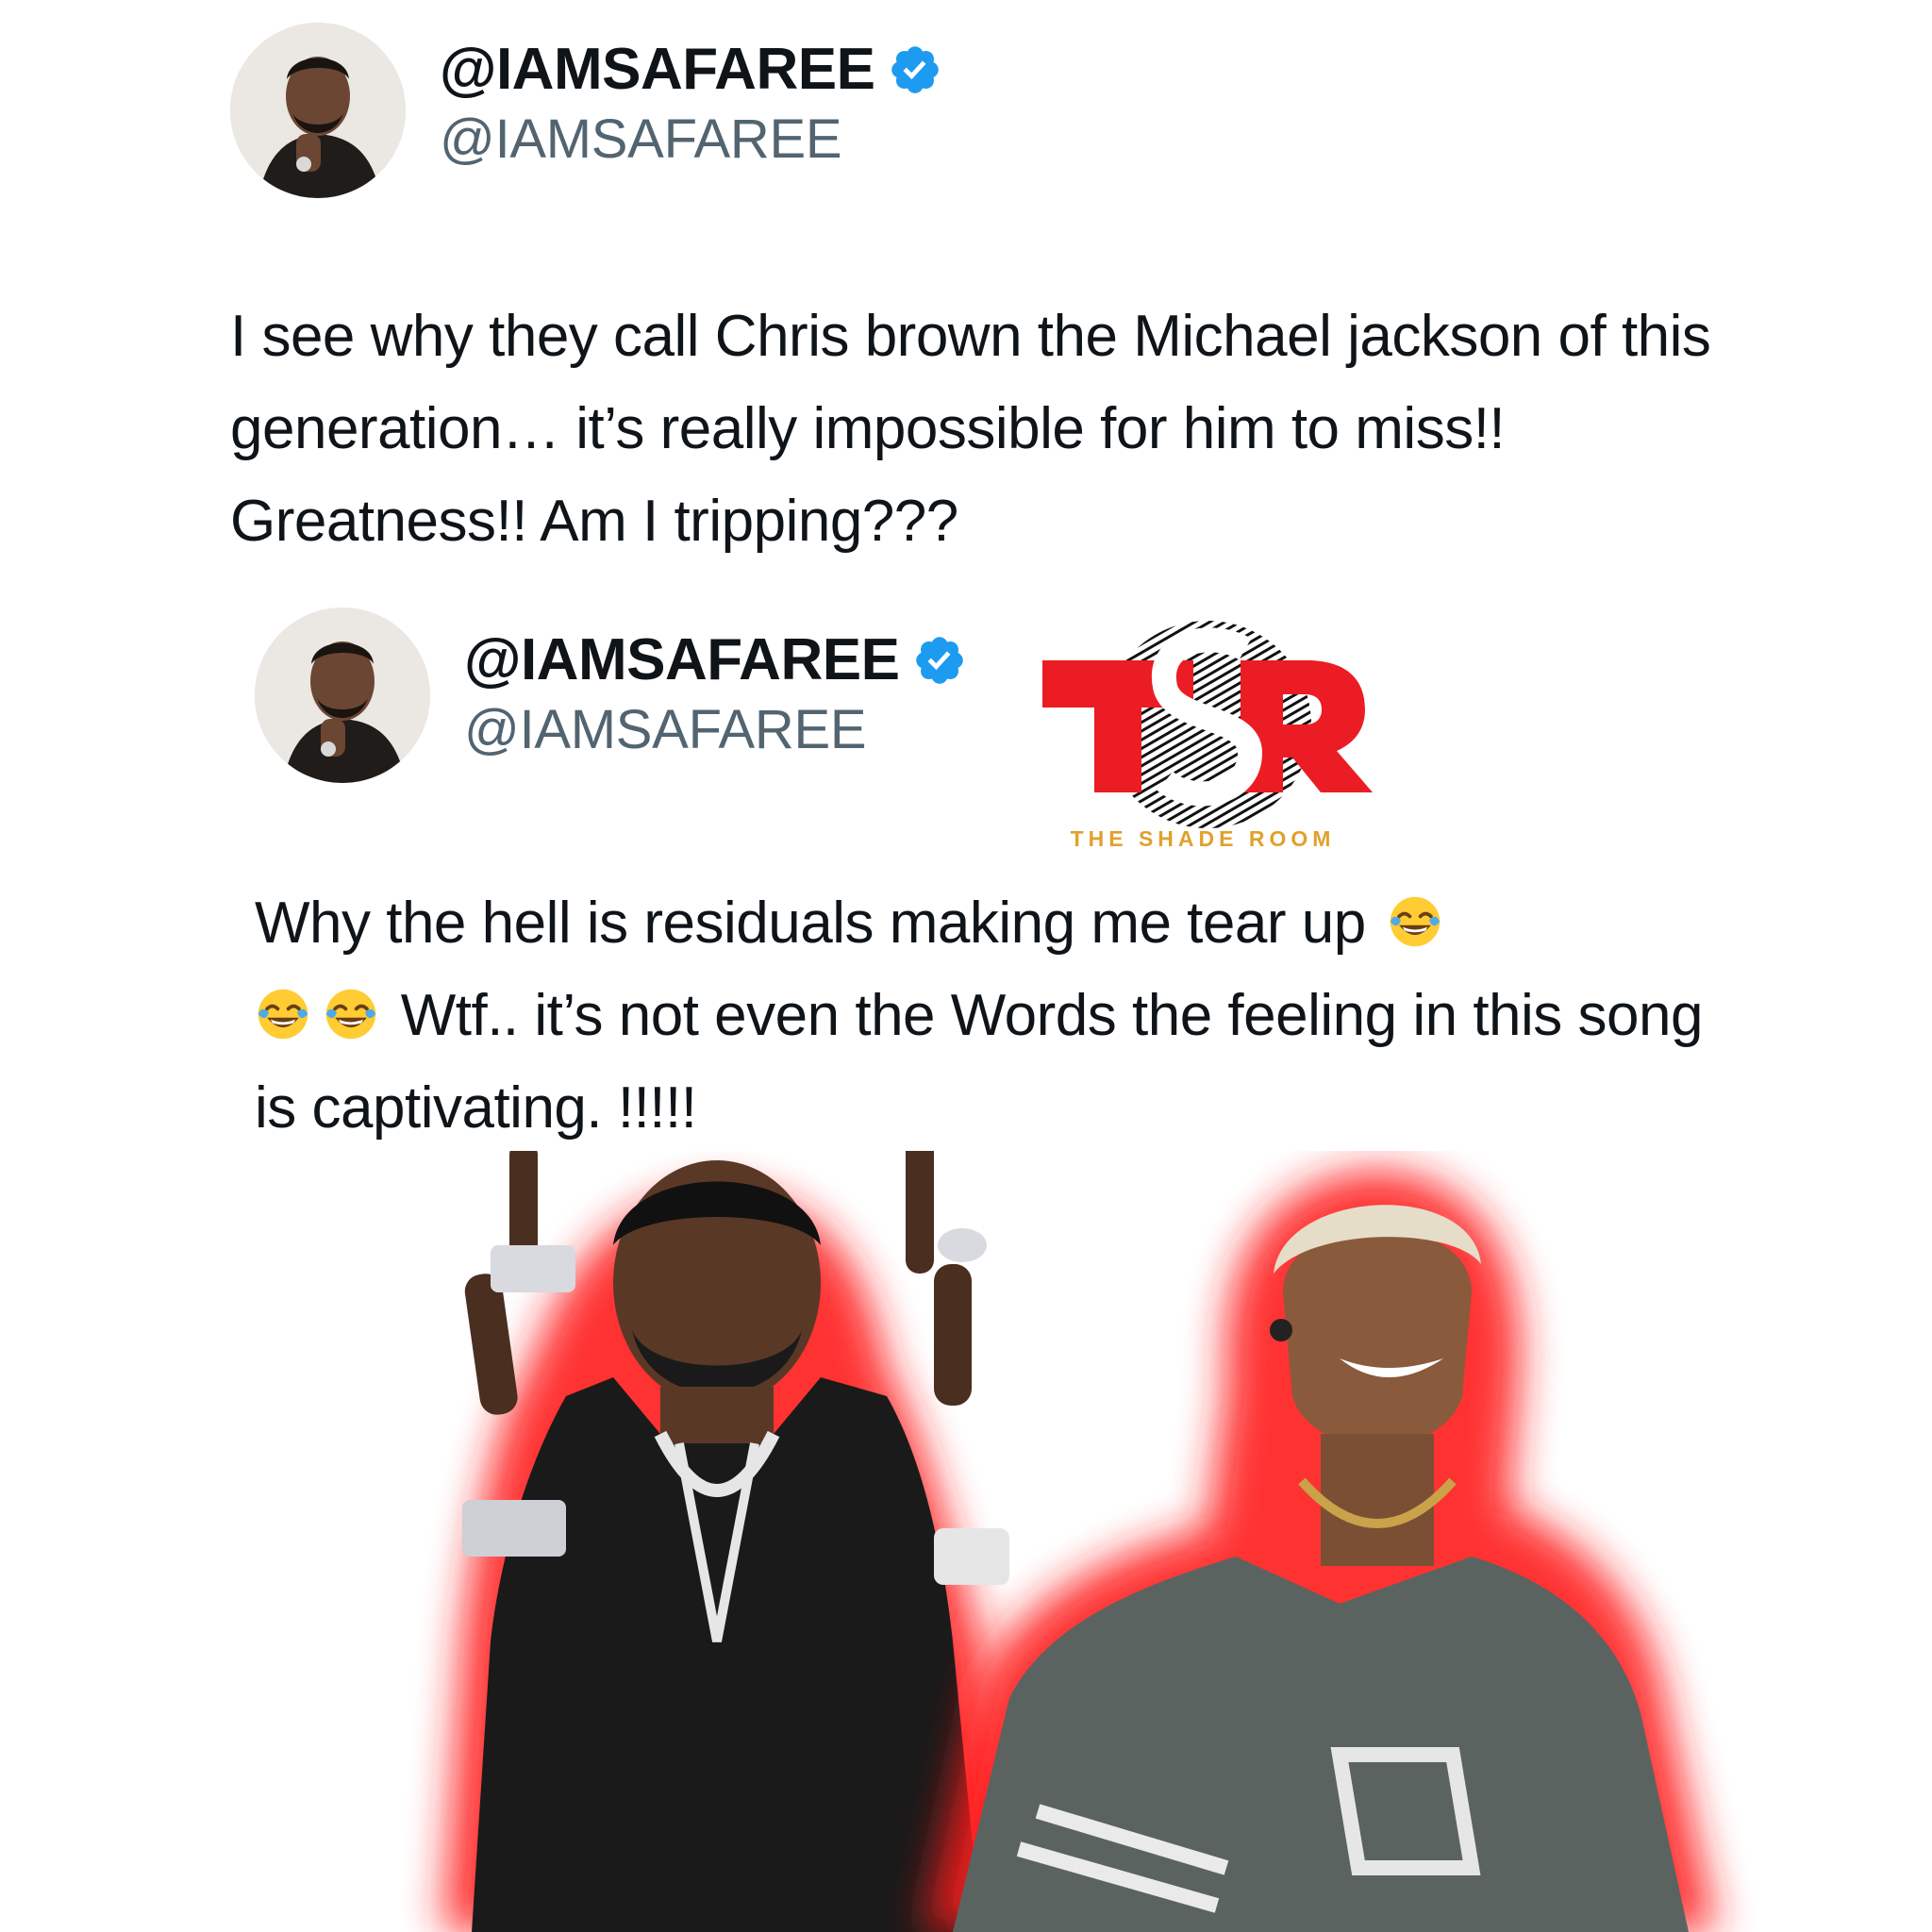  Describe the element at coordinates (731, 1542) in the screenshot. I see `left-person-photo` at that location.